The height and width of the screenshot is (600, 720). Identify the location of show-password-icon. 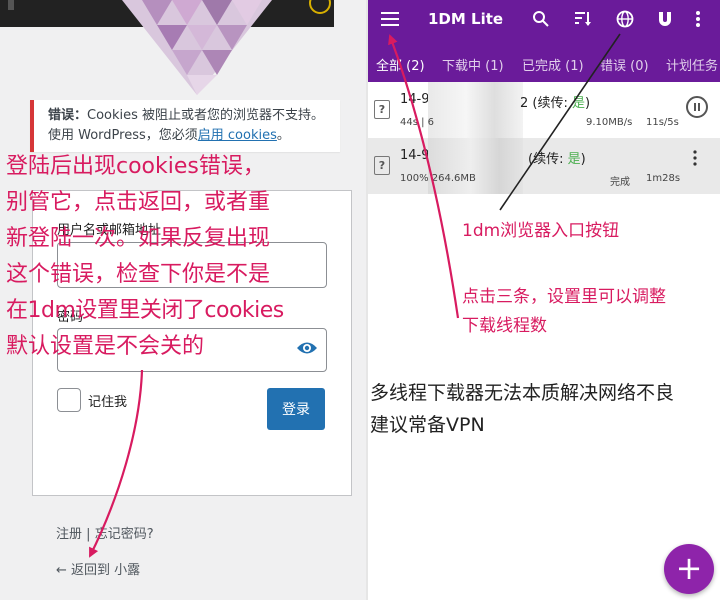
(307, 348).